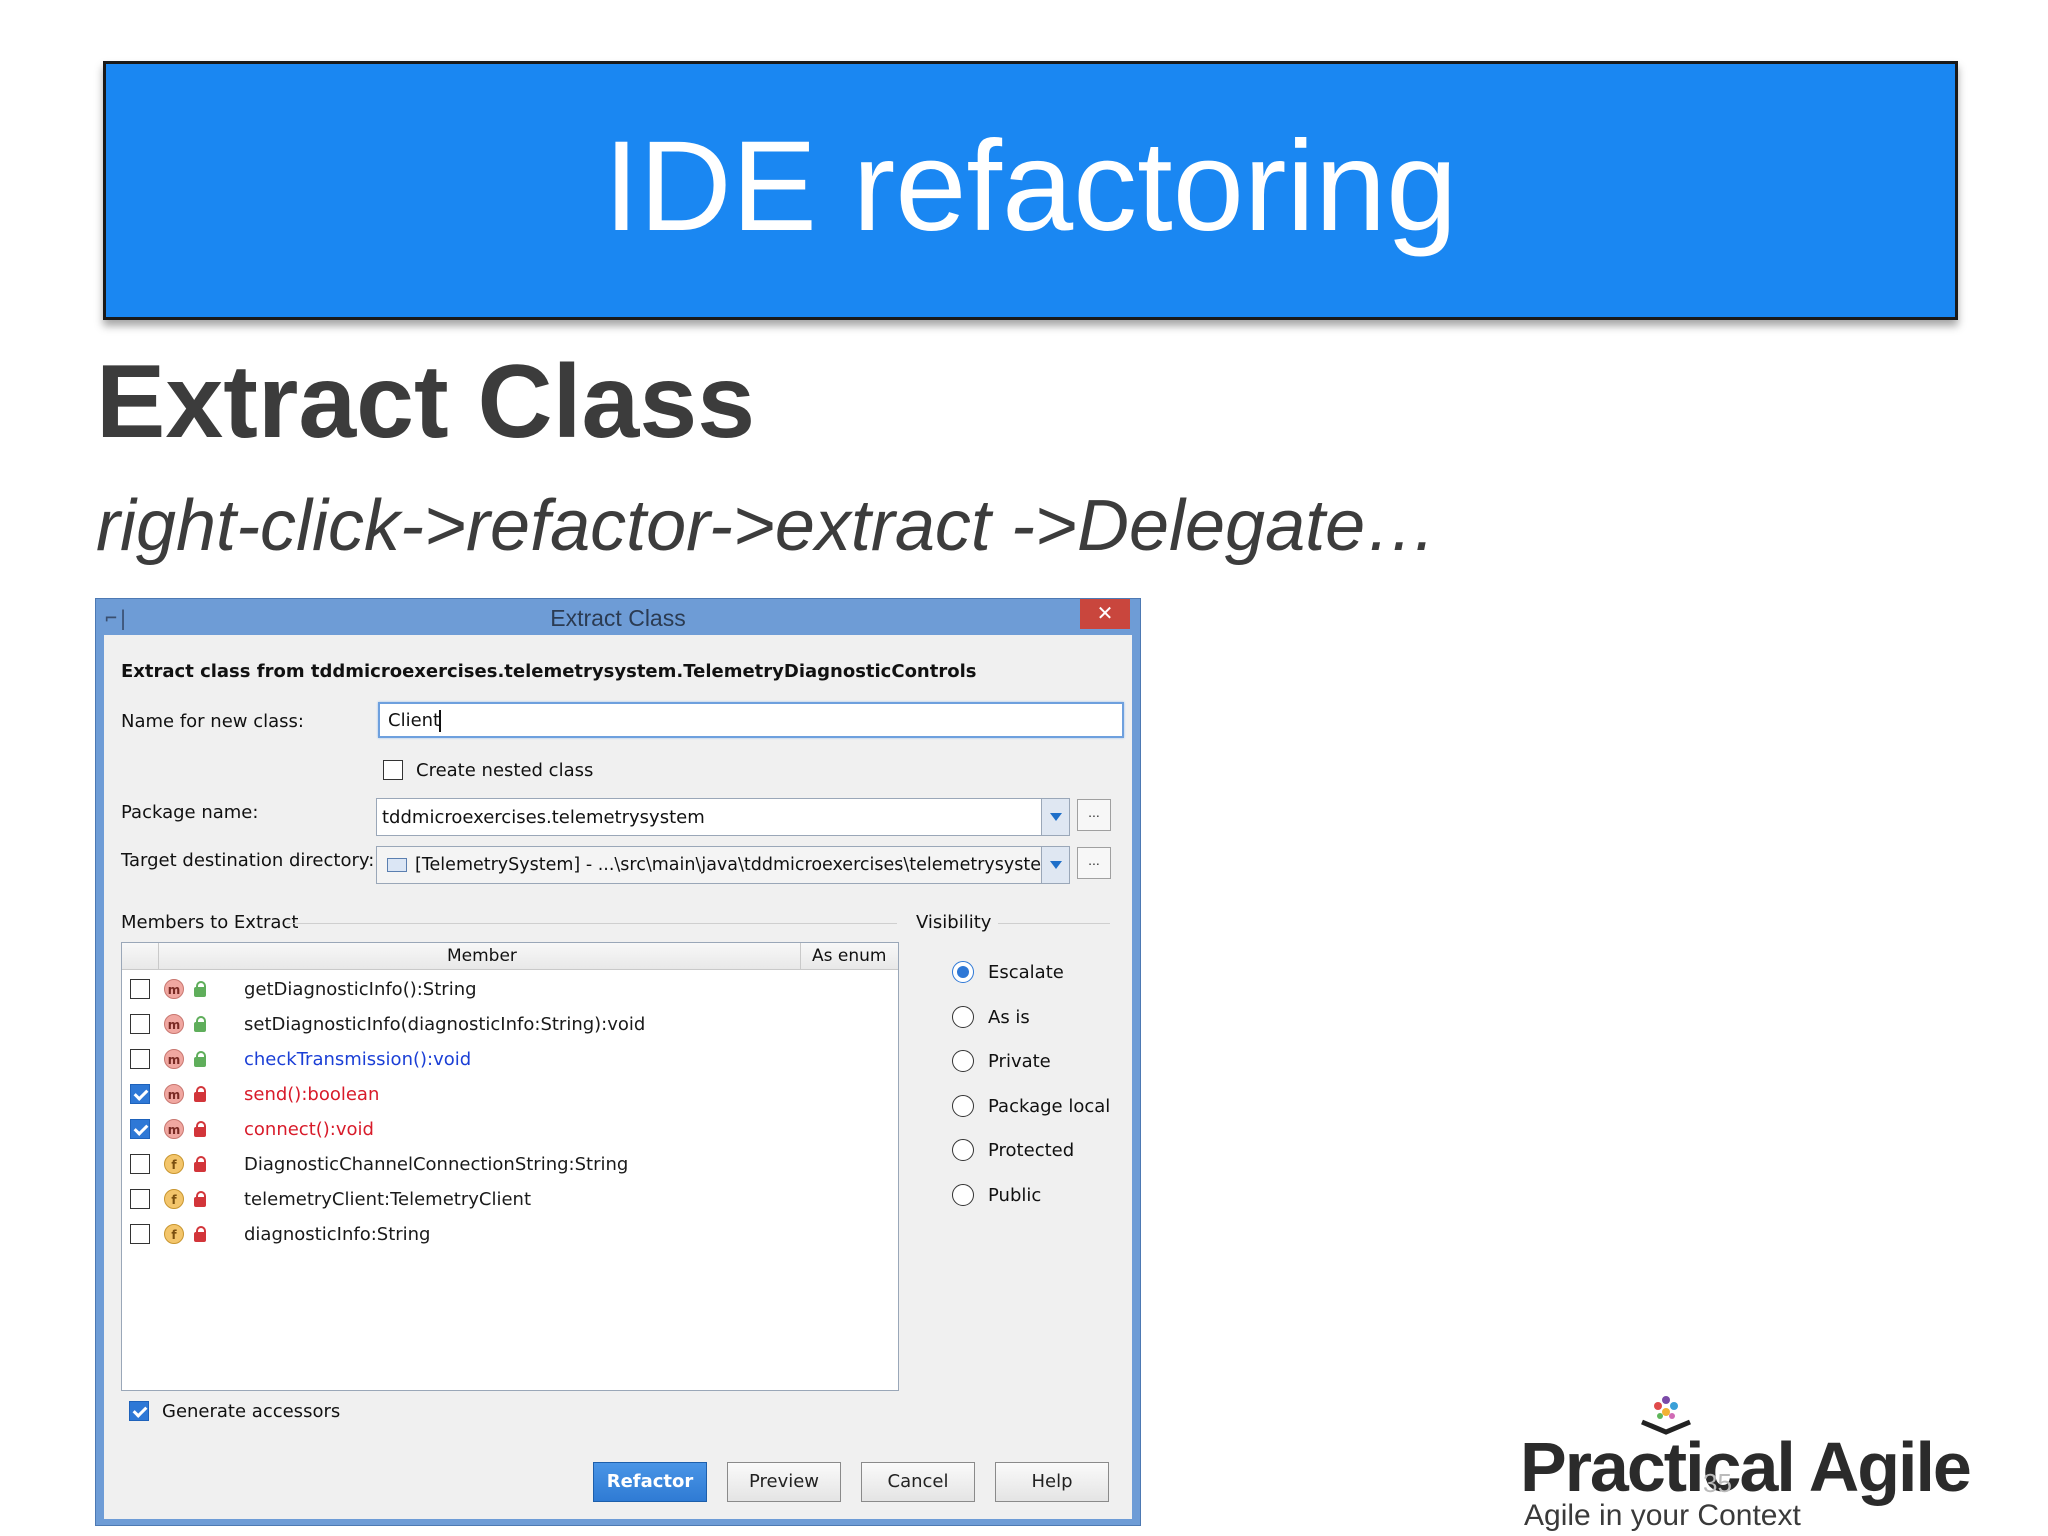  I want to click on text-cursor, so click(440, 721).